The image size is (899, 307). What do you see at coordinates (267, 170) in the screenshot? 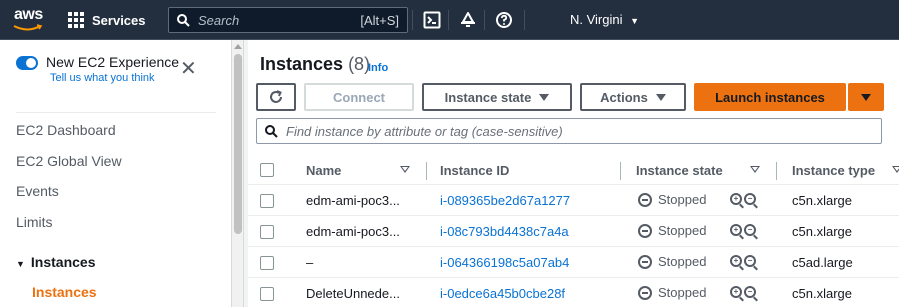
I see `select-all-checkbox` at bounding box center [267, 170].